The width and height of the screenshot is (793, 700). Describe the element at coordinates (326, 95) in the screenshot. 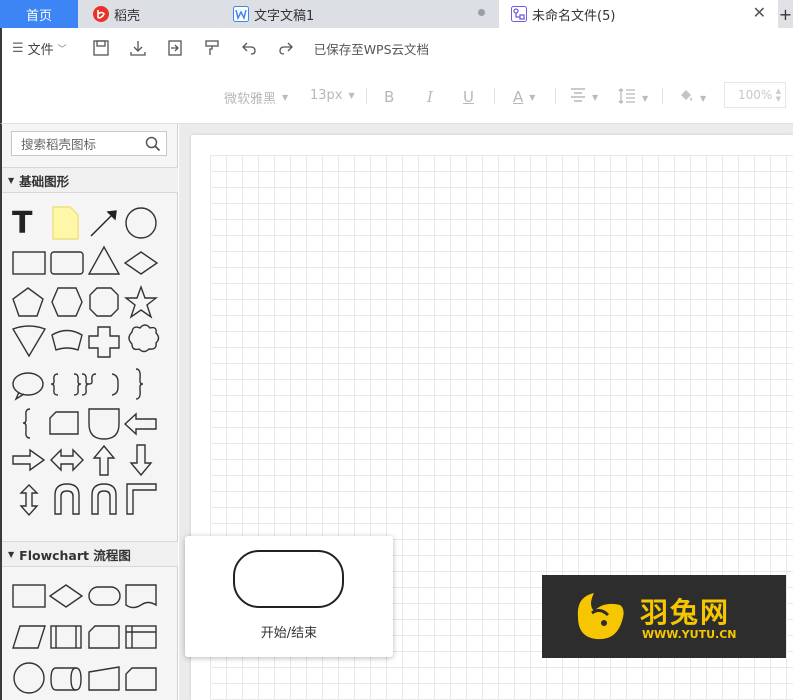

I see `font-size-value: 13px` at that location.